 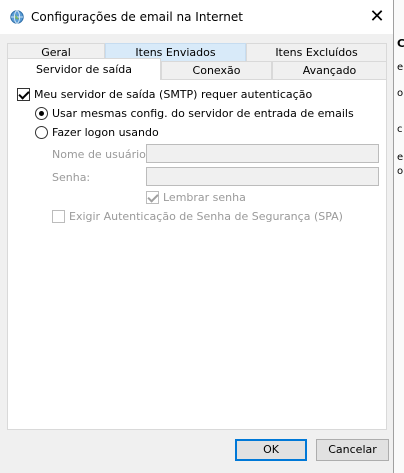 What do you see at coordinates (329, 70) in the screenshot?
I see `tab-avancado: Avançado` at bounding box center [329, 70].